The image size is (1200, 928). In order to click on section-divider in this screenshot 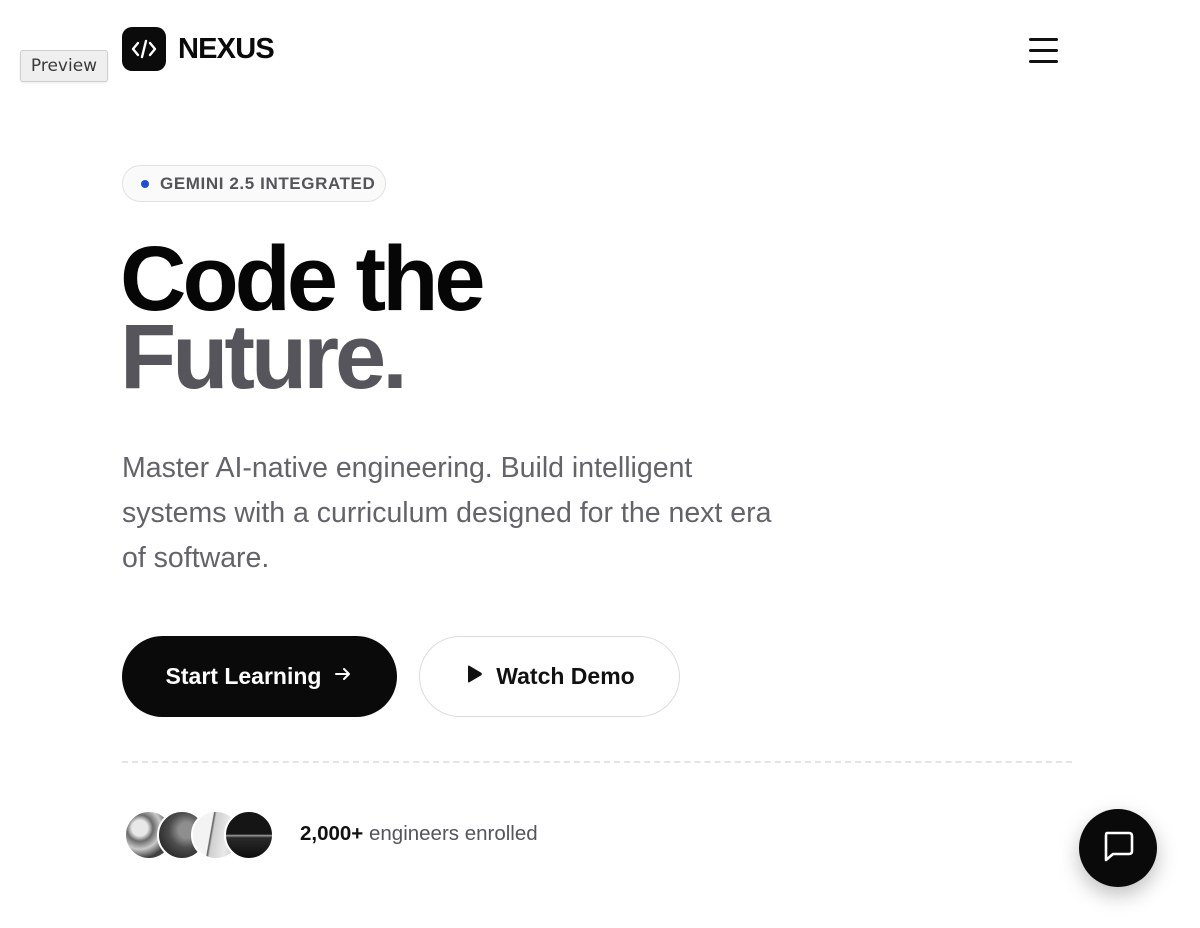, I will do `click(597, 762)`.